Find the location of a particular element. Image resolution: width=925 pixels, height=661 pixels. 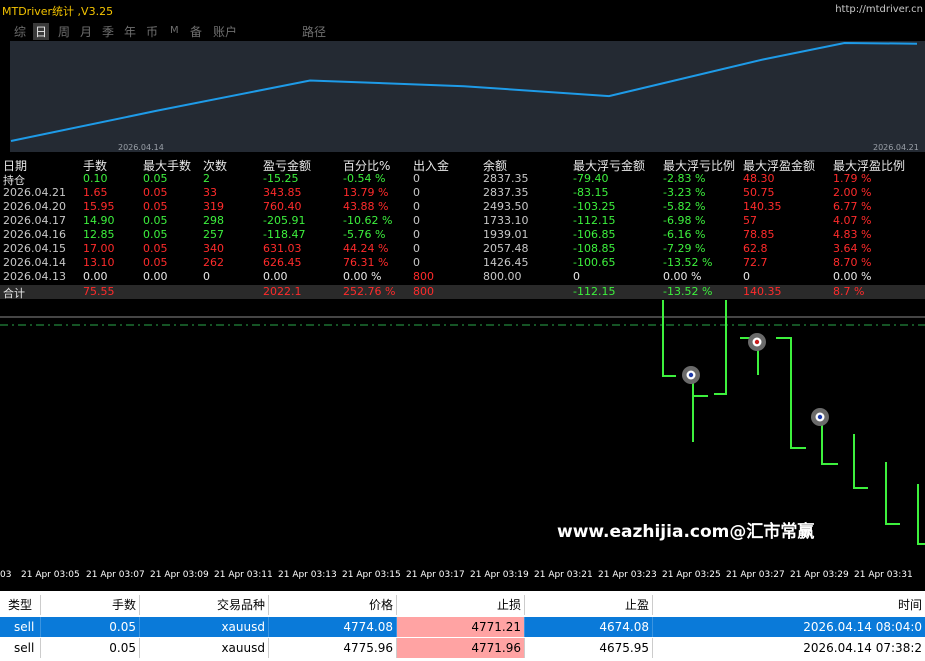

orders-header-lots: 手数 is located at coordinates (90, 605).